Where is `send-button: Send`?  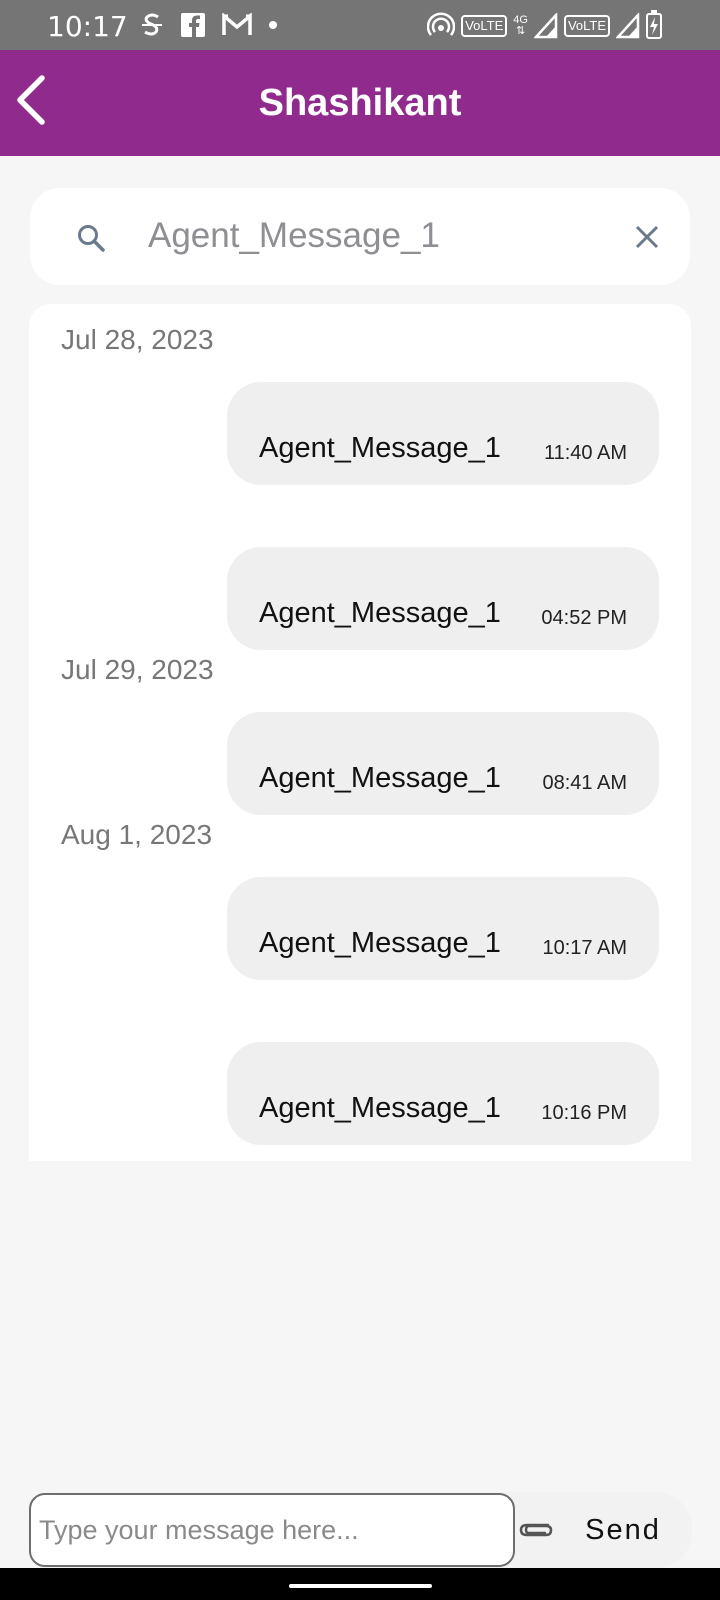 send-button: Send is located at coordinates (623, 1530).